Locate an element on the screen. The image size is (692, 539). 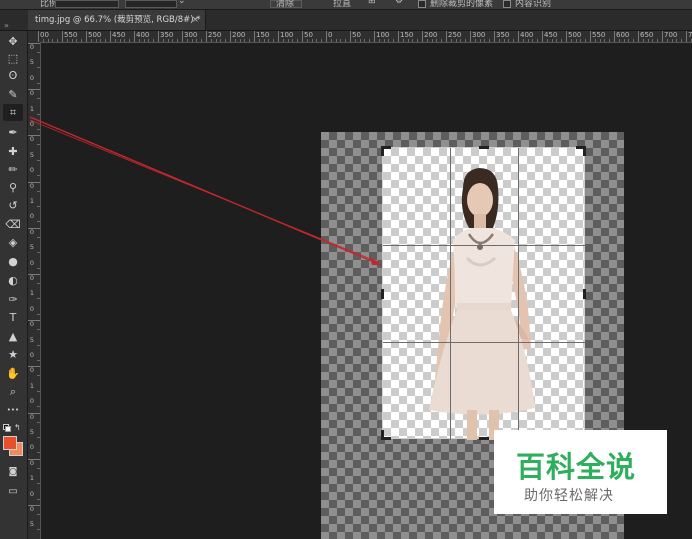
clear-button-label: 清除 is located at coordinates (285, 4).